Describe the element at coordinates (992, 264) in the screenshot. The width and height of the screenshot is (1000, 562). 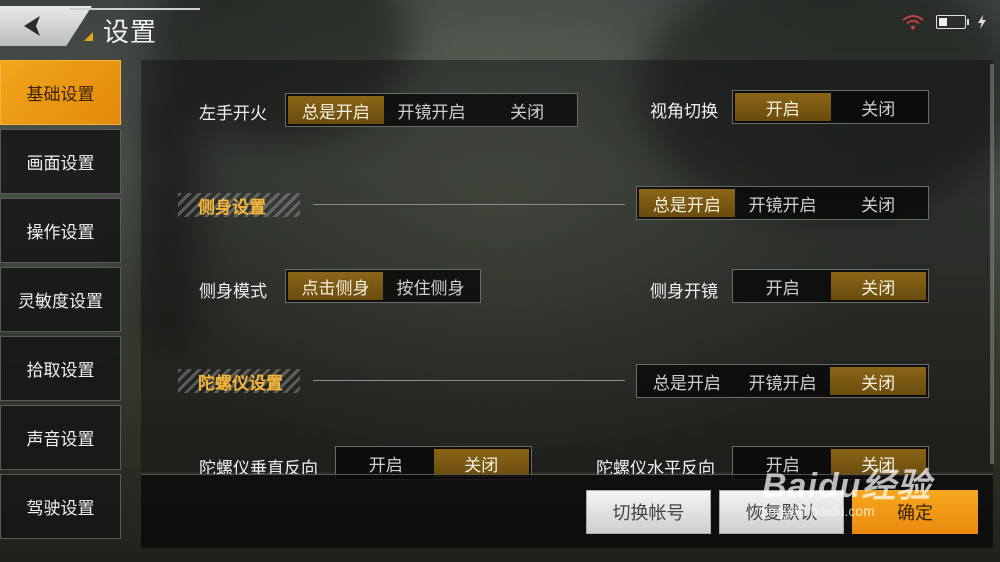
I see `panel-scrollbar` at that location.